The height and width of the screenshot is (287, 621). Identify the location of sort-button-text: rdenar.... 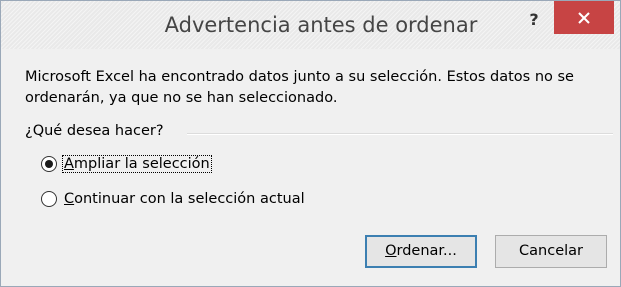
(426, 251).